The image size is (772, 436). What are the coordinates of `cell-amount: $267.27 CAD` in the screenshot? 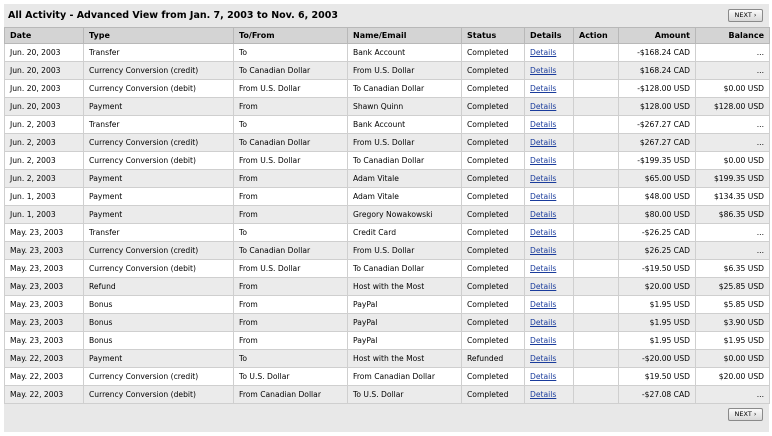 It's located at (657, 142).